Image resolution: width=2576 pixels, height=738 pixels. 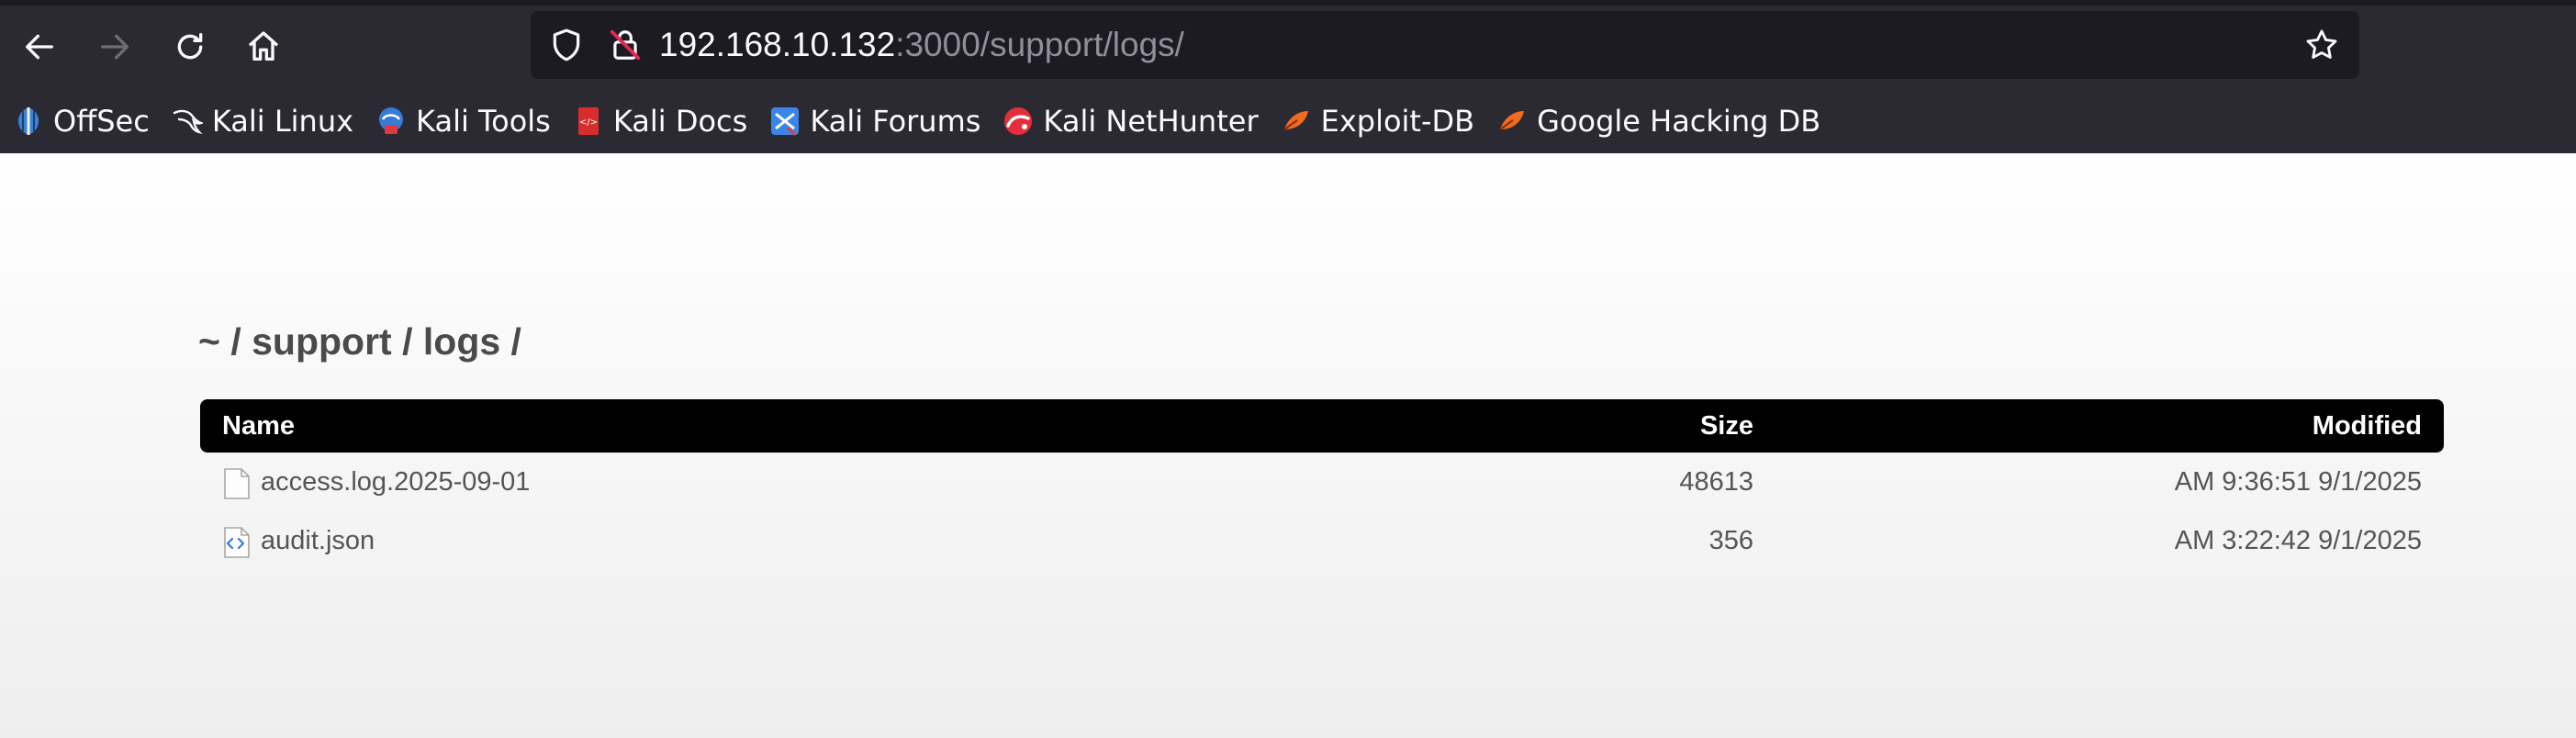 What do you see at coordinates (1288, 3) in the screenshot?
I see `tab-strip-edge` at bounding box center [1288, 3].